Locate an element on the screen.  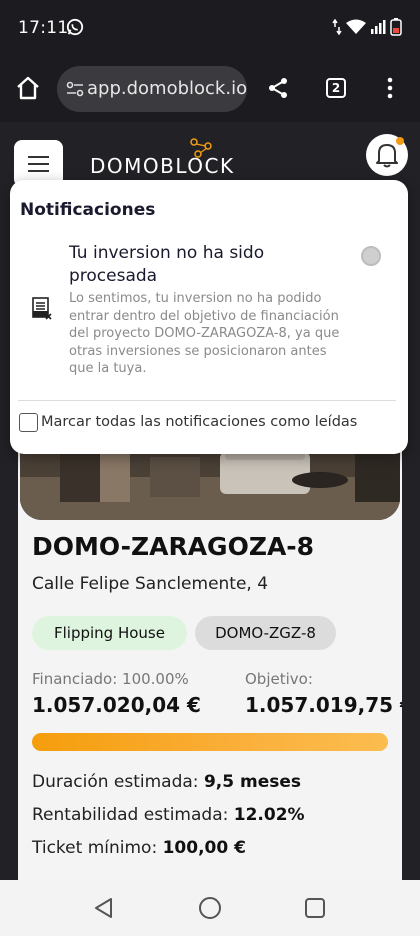
home-icon is located at coordinates (28, 88).